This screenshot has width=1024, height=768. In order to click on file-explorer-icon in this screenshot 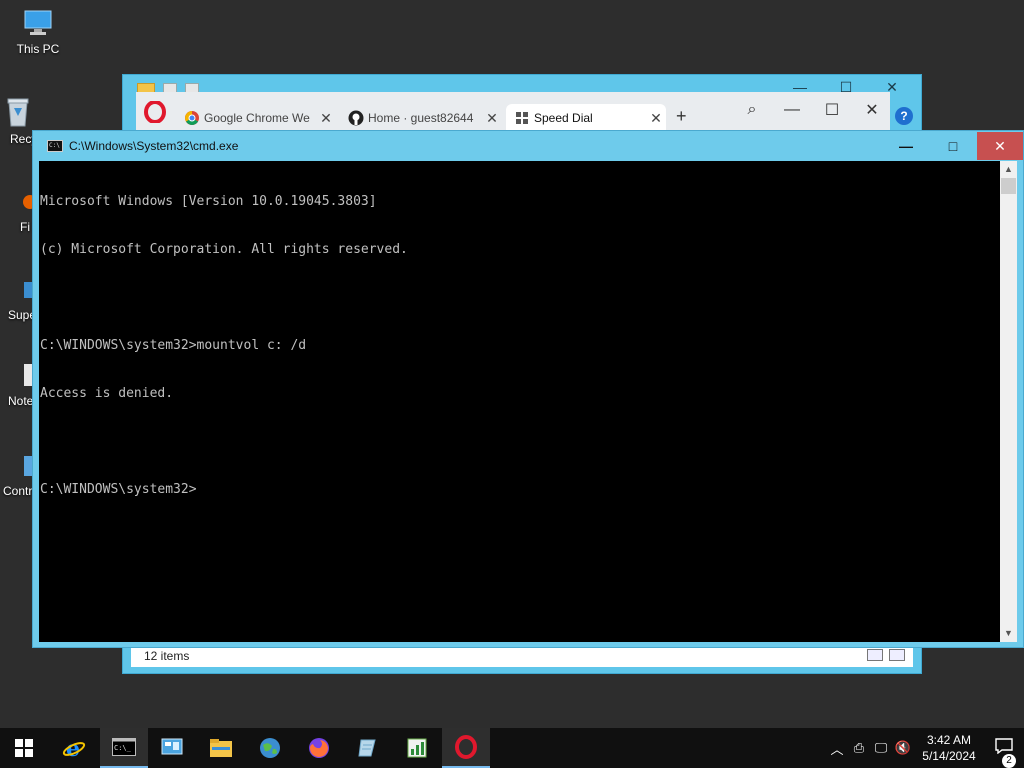, I will do `click(221, 748)`.